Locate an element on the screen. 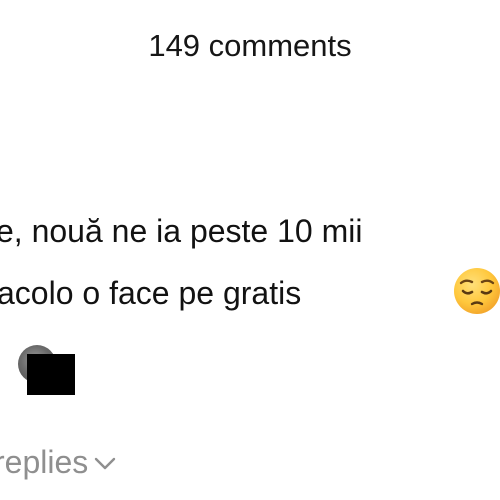  replies-label: replies is located at coordinates (44, 462).